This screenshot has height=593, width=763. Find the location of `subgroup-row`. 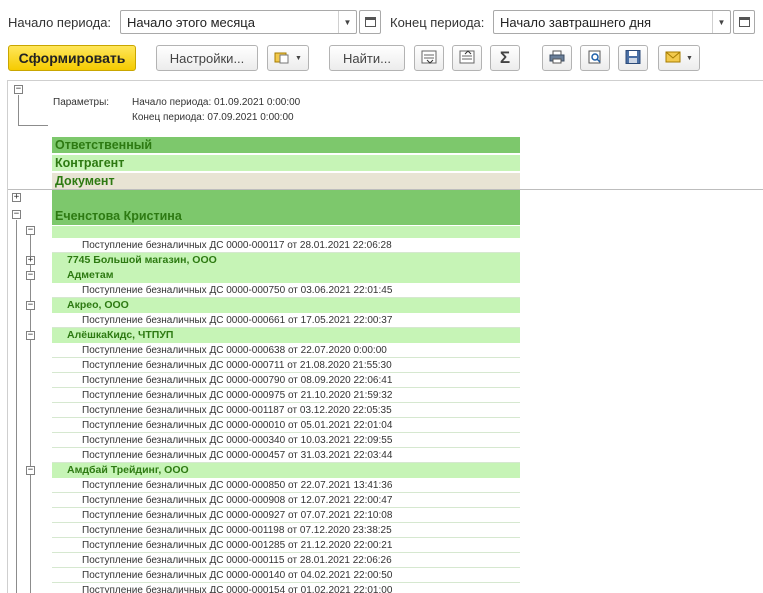

subgroup-row is located at coordinates (286, 232).